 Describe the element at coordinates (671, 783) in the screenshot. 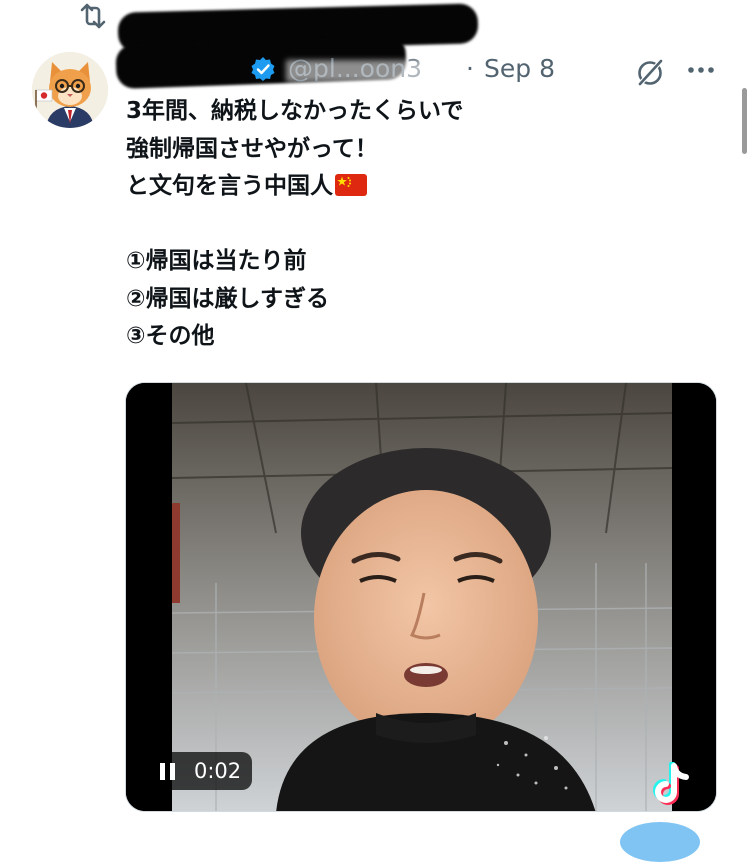

I see `tiktok-icon` at that location.